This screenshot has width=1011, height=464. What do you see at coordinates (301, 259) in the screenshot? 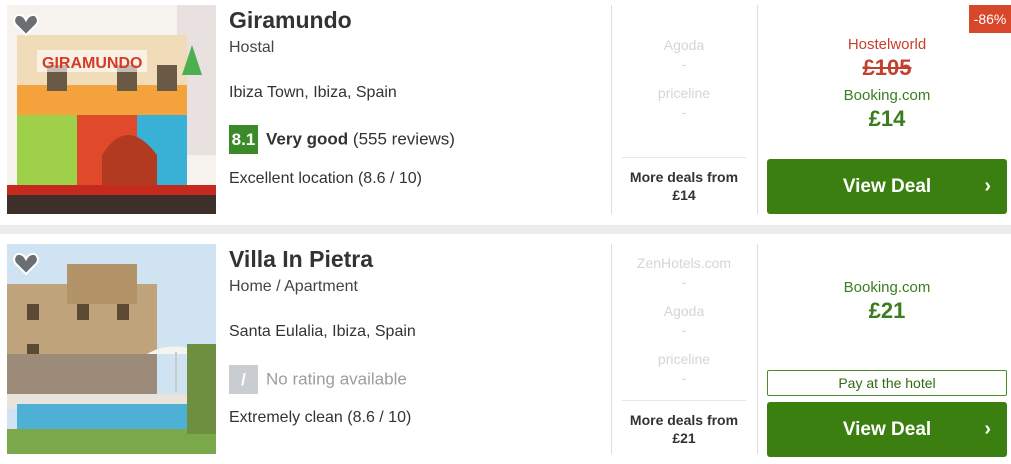
I see `hotel-name: Villa In Pietra` at bounding box center [301, 259].